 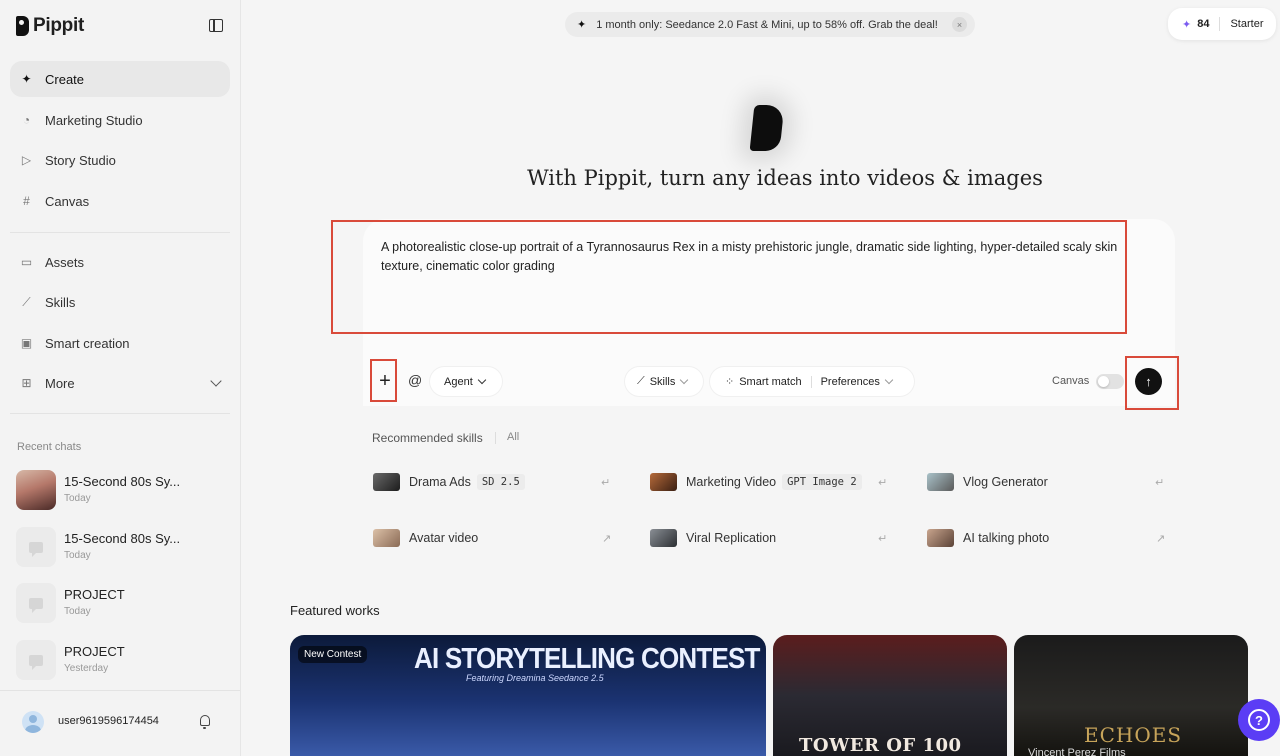 I want to click on agent-label: Agent, so click(x=458, y=381).